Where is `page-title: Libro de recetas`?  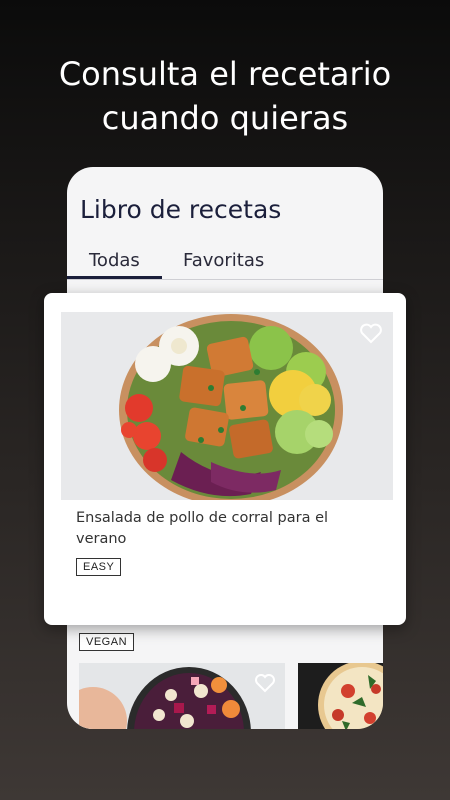
page-title: Libro de recetas is located at coordinates (181, 209).